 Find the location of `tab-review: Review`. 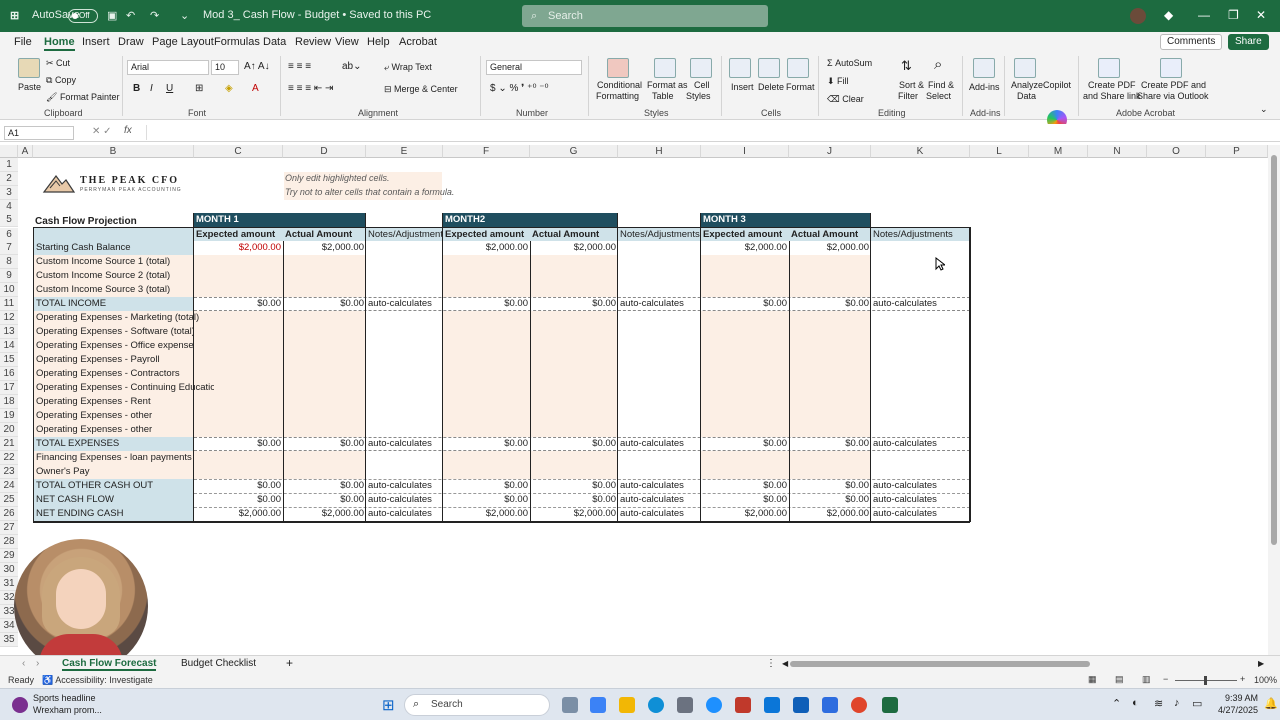

tab-review: Review is located at coordinates (313, 42).